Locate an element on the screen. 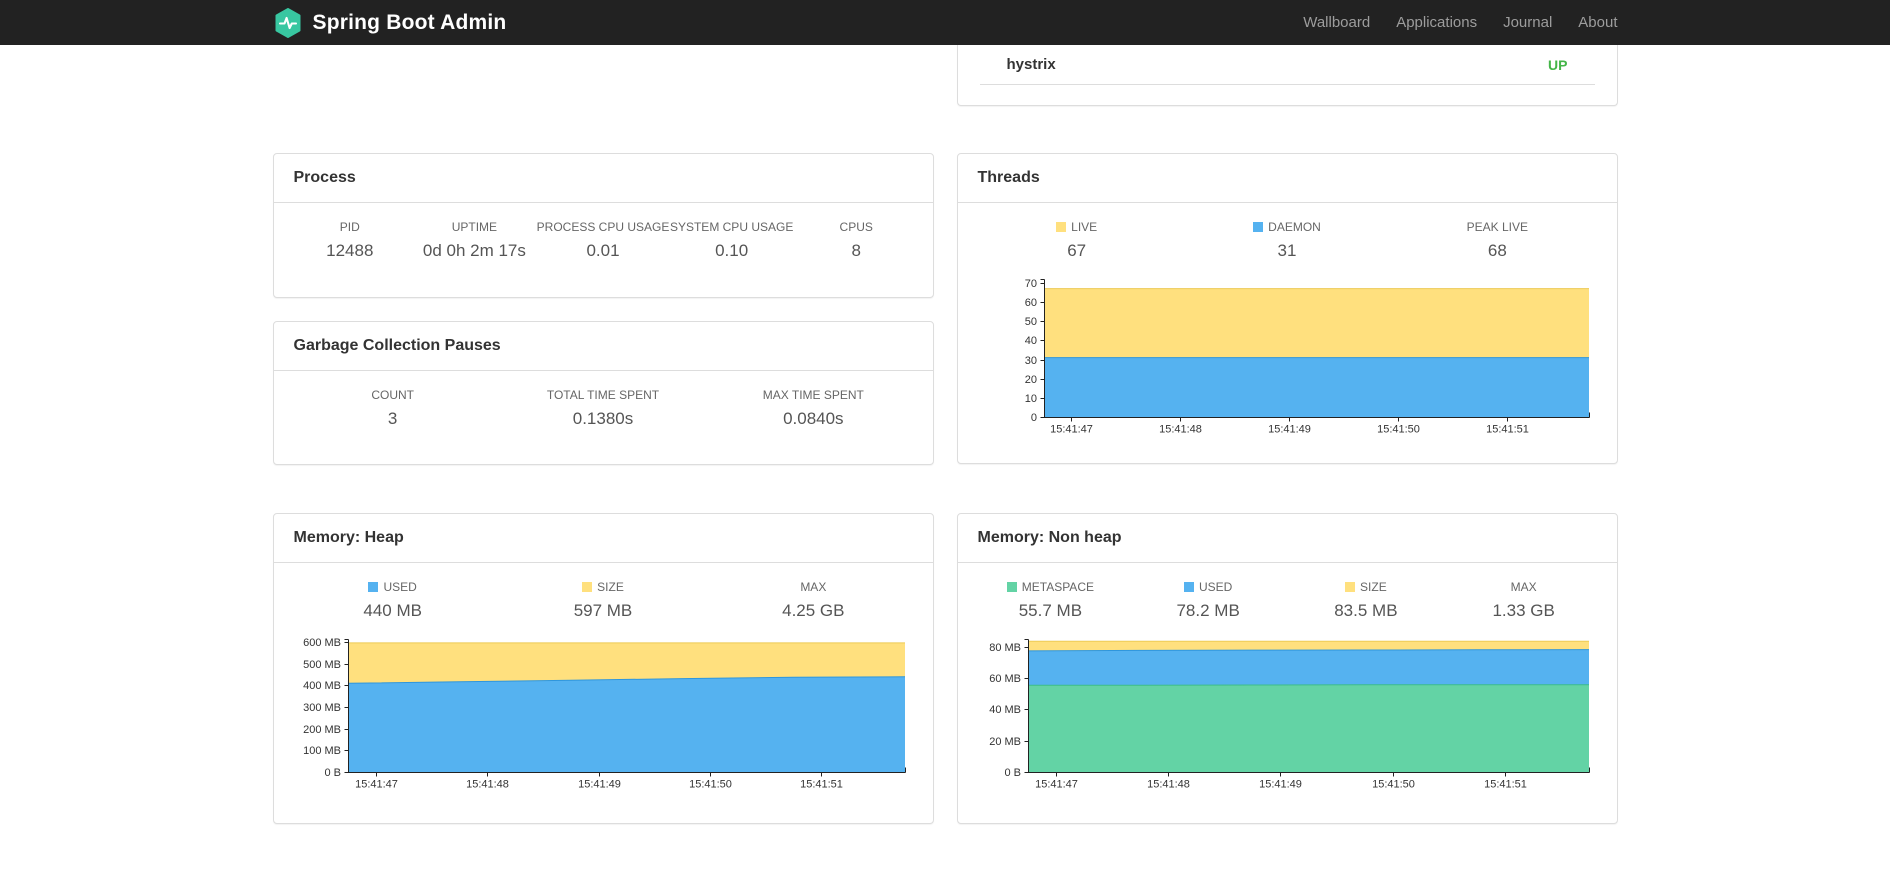 The width and height of the screenshot is (1890, 892). legend-label: MAX is located at coordinates (1523, 587).